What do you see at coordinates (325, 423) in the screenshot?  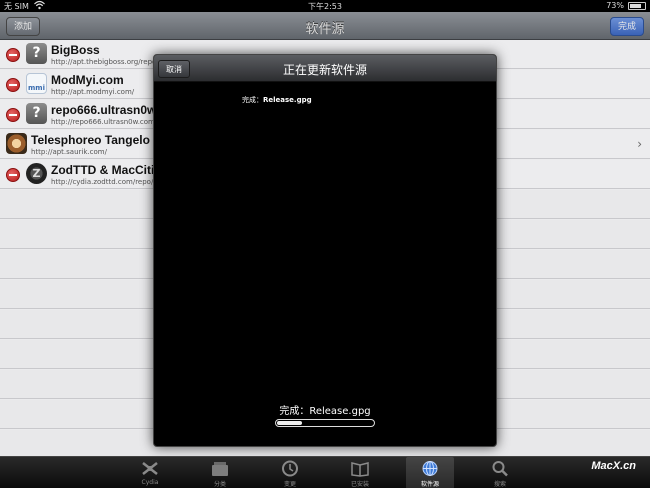 I see `progress-bar` at bounding box center [325, 423].